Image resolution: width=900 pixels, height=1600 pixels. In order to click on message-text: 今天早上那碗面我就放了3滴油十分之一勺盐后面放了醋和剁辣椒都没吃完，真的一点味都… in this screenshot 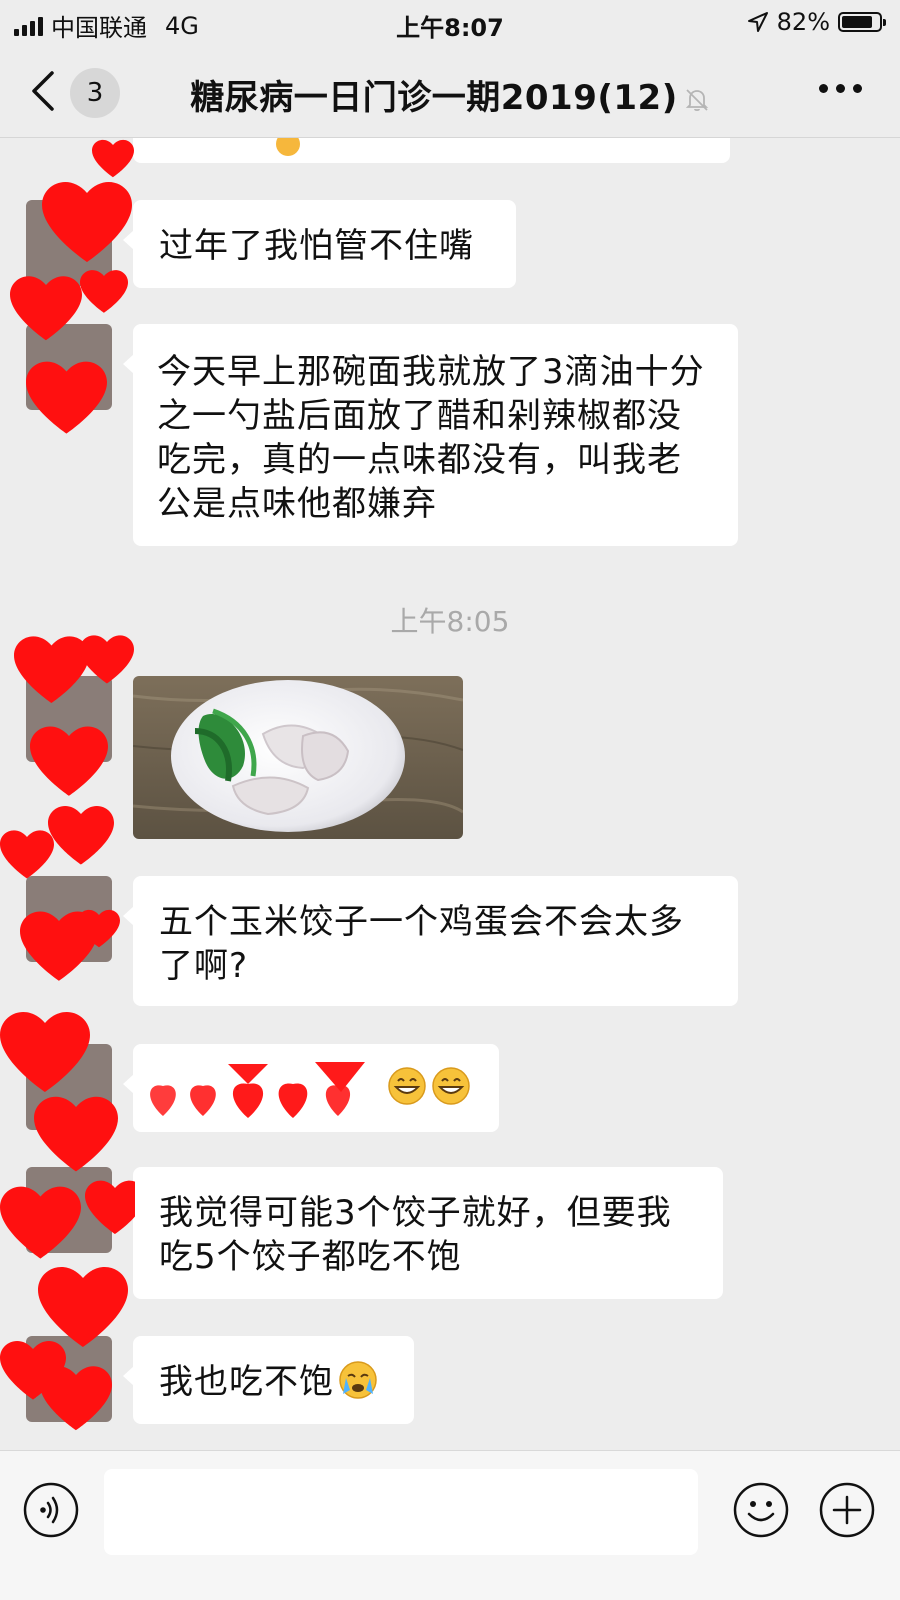, I will do `click(431, 438)`.